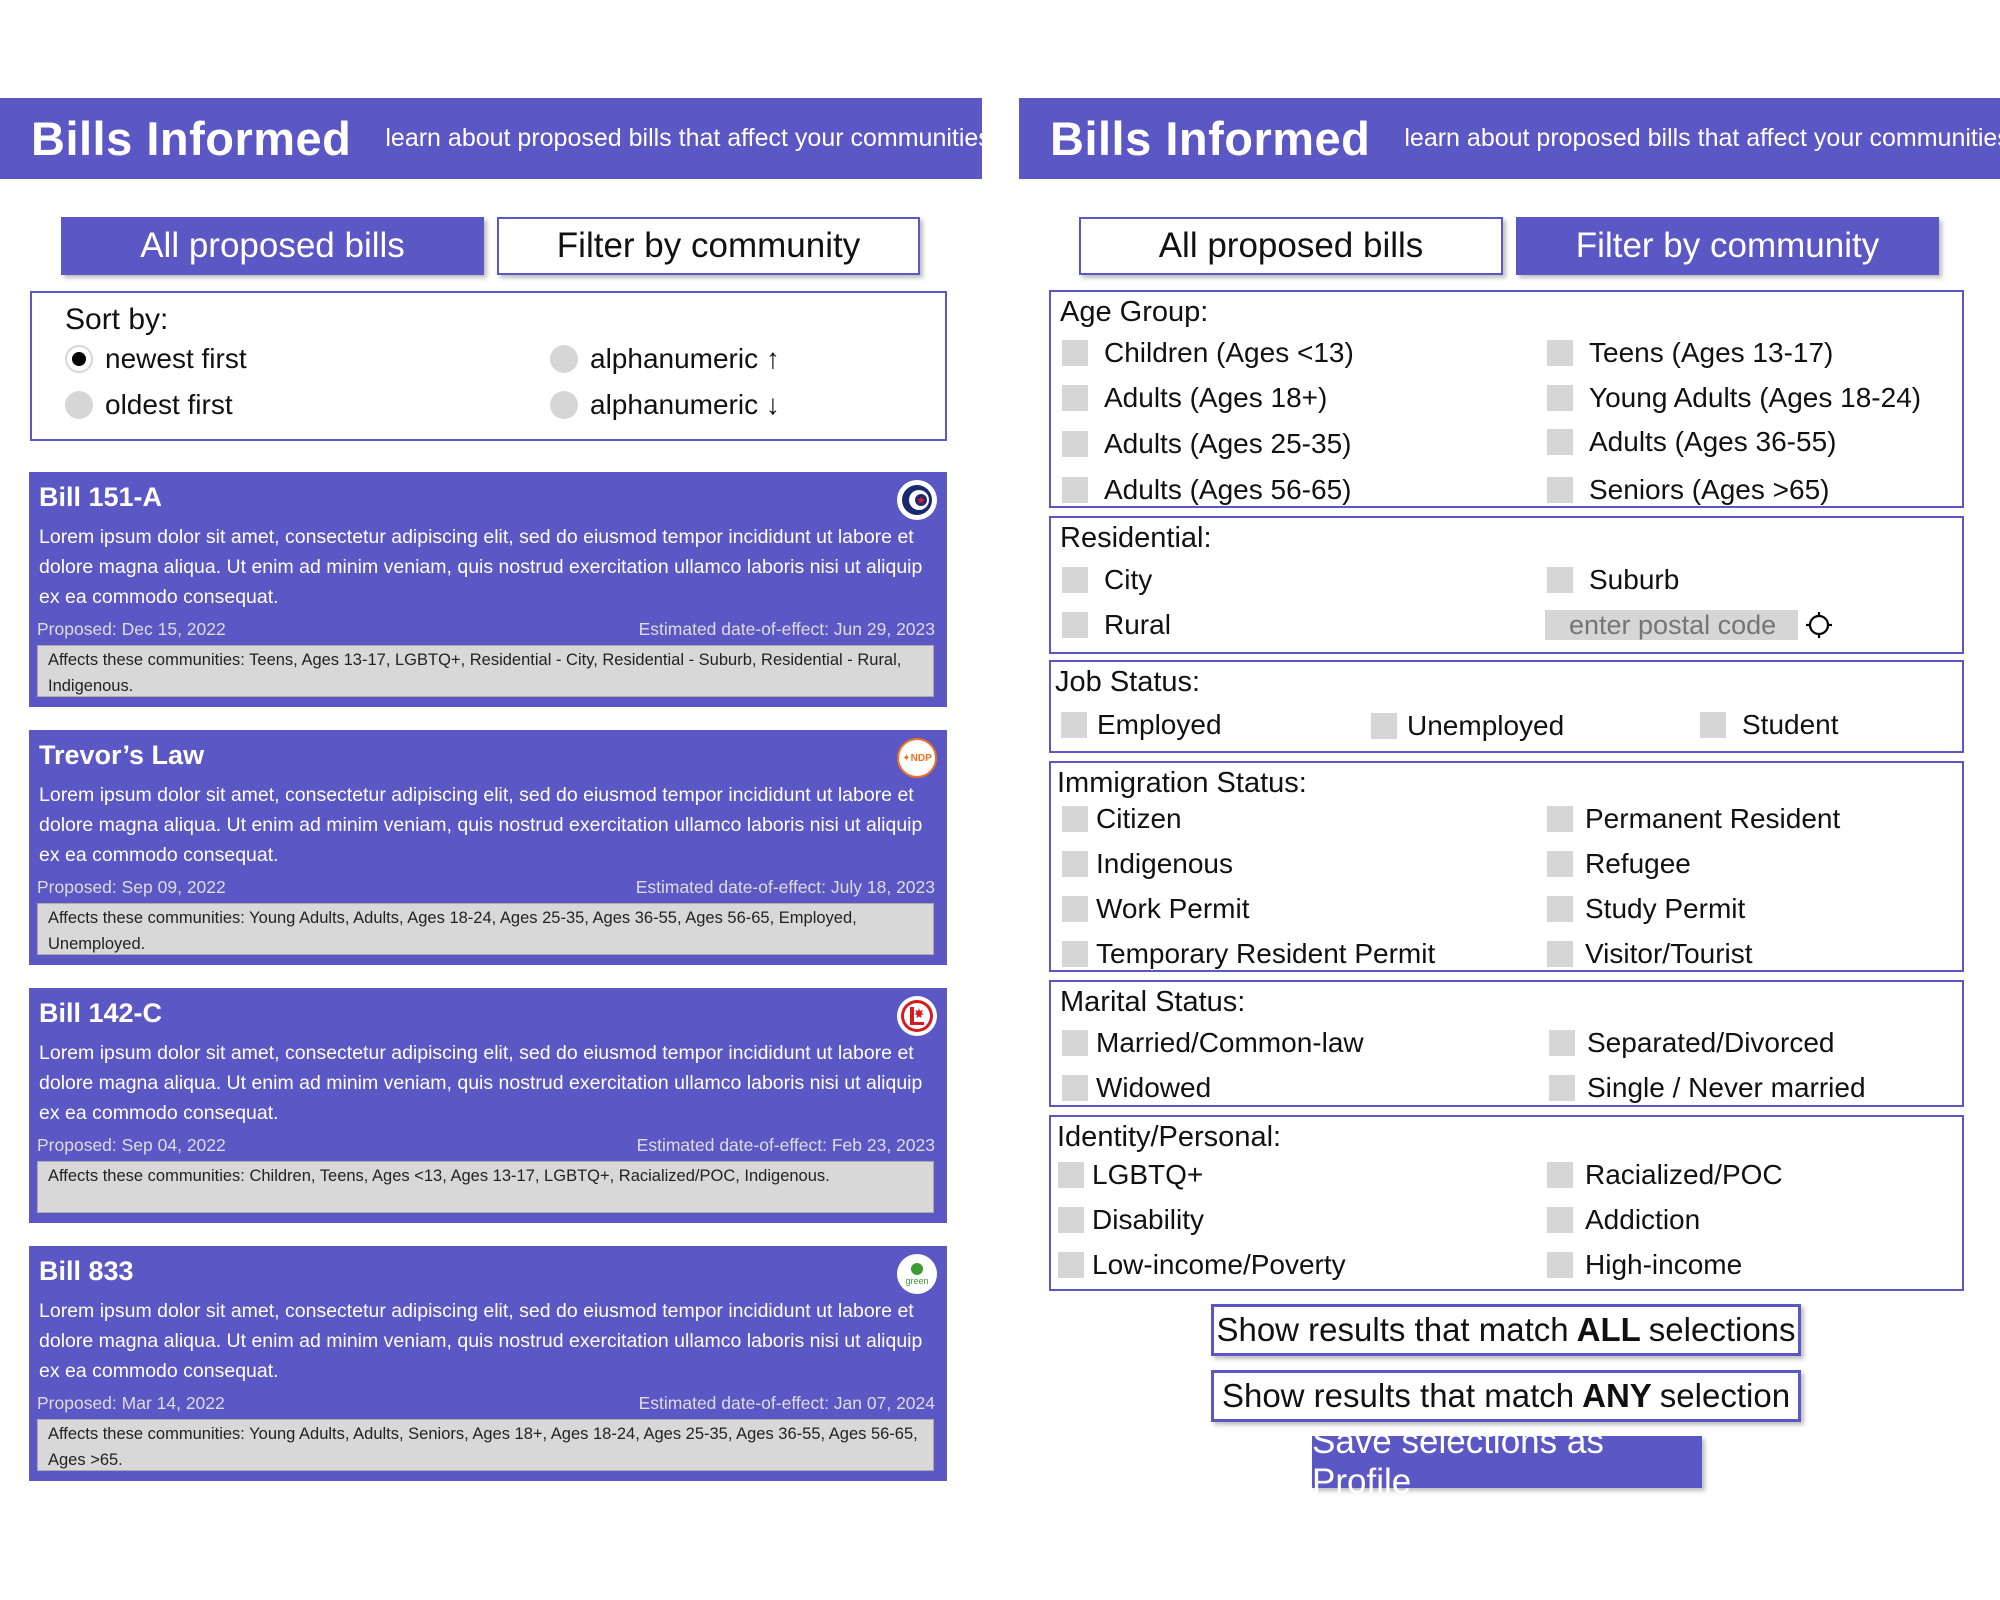 The height and width of the screenshot is (1600, 2000). Describe the element at coordinates (1248, 954) in the screenshot. I see `immigration-temporary-resident-checkbox: Temporary Resident Permit` at that location.